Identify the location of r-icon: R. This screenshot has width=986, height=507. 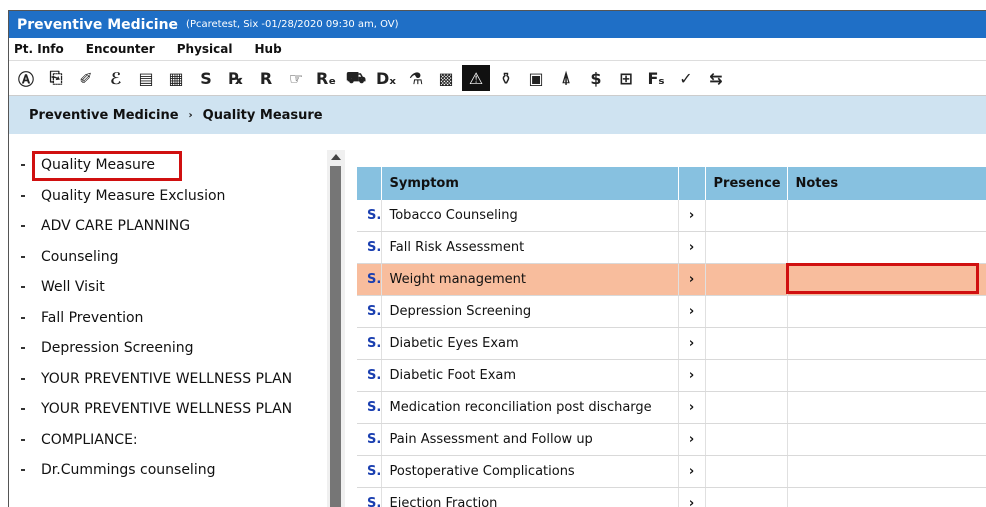
(266, 78).